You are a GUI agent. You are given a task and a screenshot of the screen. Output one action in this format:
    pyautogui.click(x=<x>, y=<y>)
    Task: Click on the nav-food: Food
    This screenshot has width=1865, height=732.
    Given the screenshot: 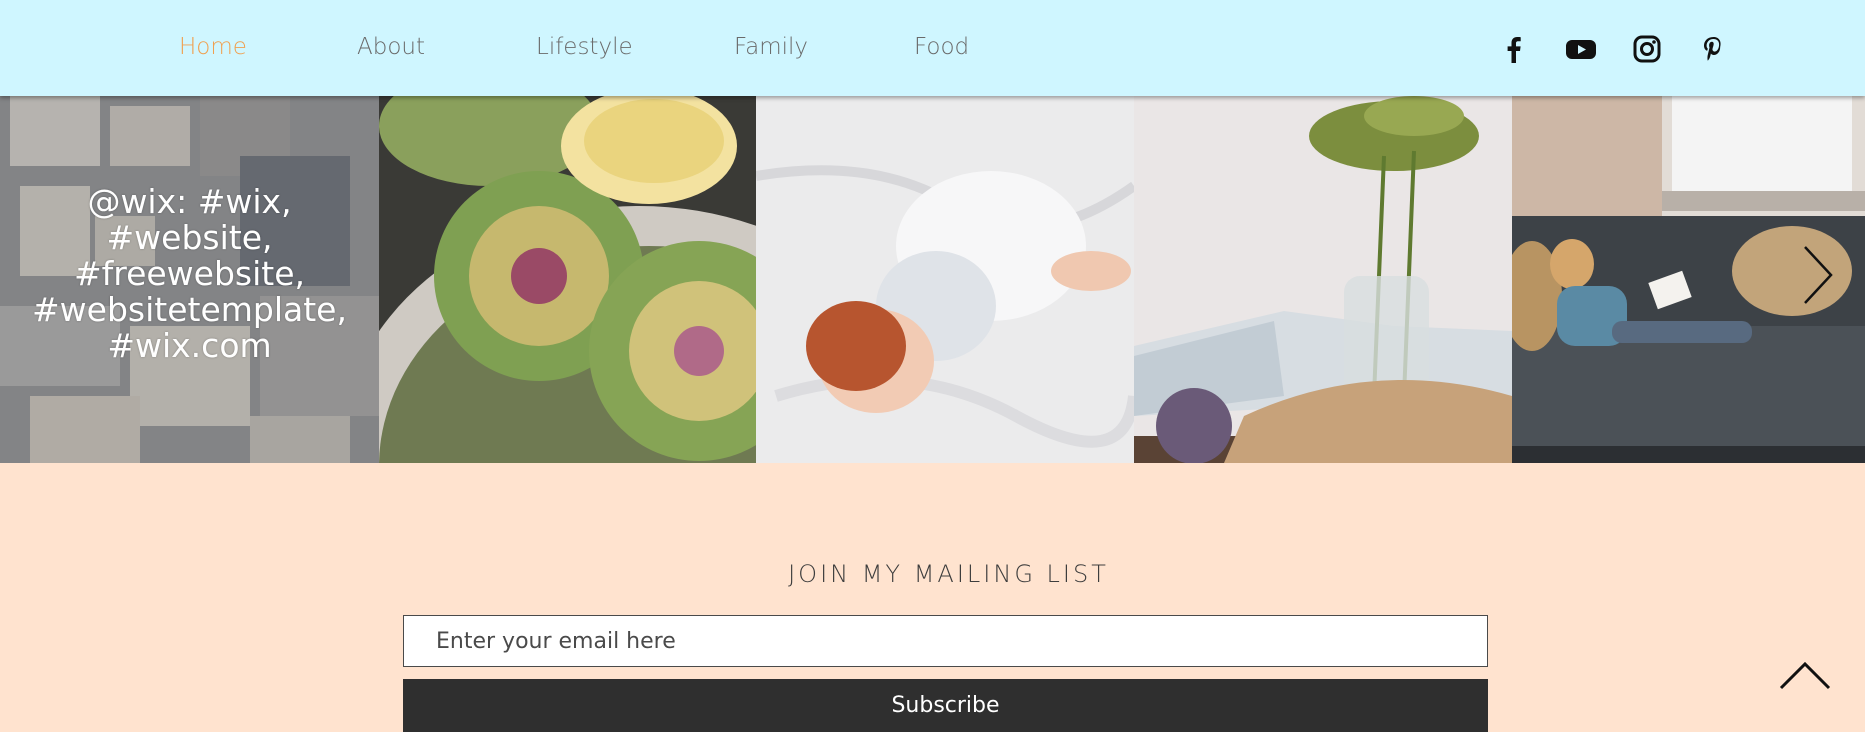 What is the action you would take?
    pyautogui.click(x=941, y=47)
    